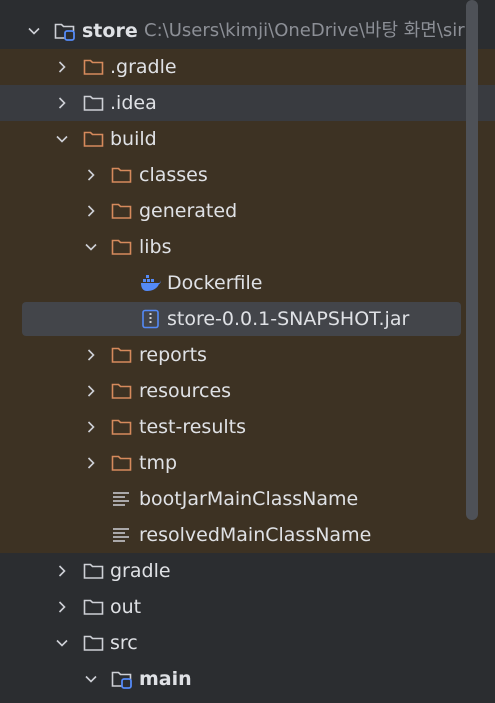  What do you see at coordinates (247, 463) in the screenshot?
I see `tree-row-tmp: tmp` at bounding box center [247, 463].